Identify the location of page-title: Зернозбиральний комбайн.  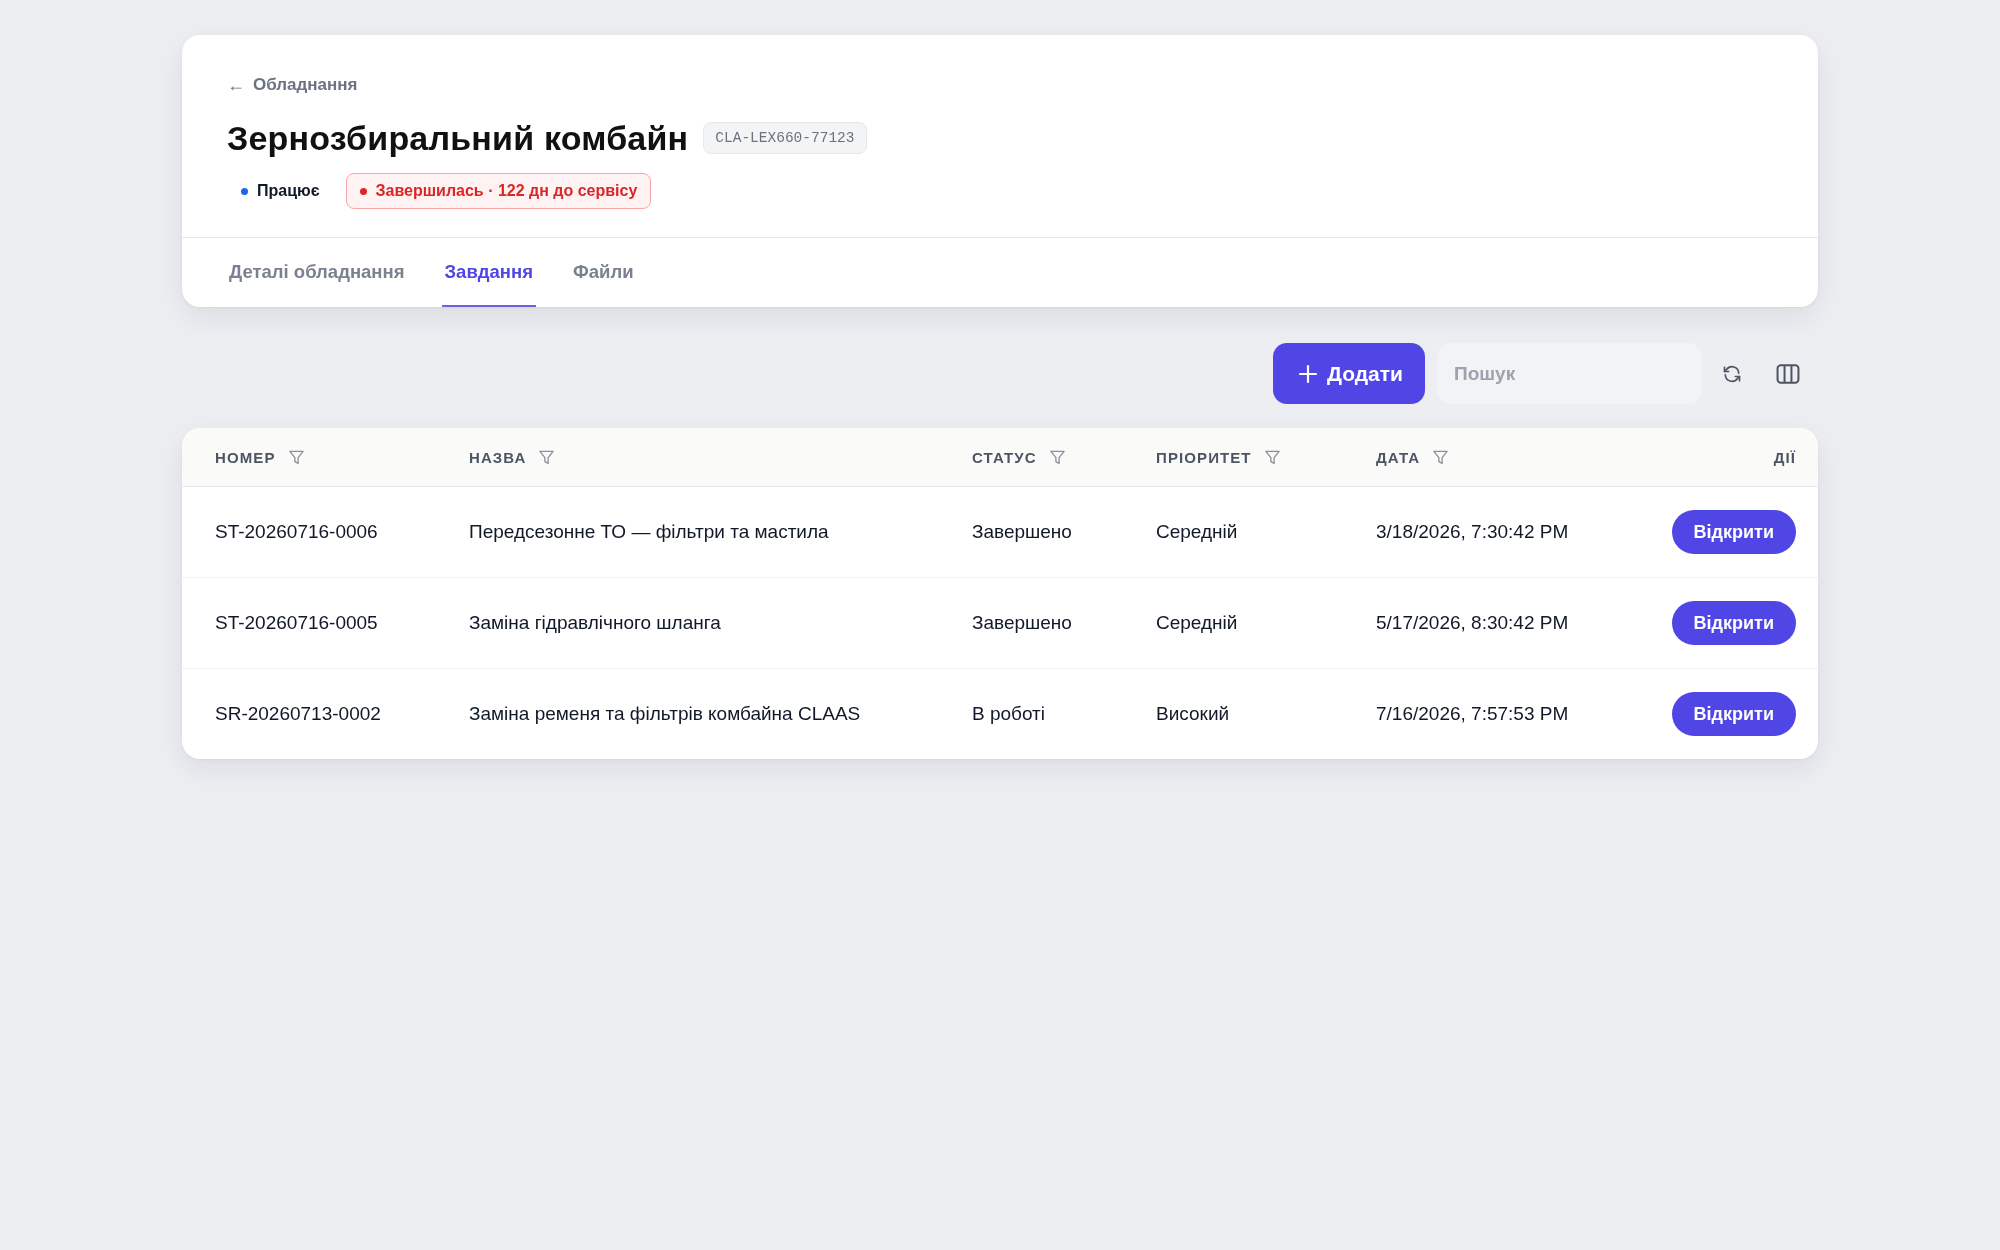
(458, 138).